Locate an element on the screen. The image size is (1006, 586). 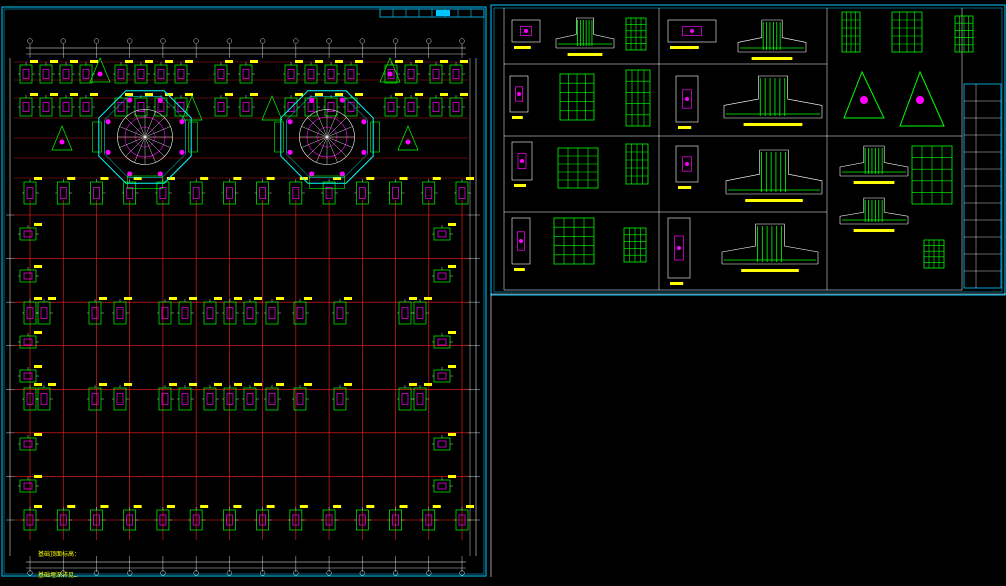
sheet-1-octagon-pits is located at coordinates (236, 139).